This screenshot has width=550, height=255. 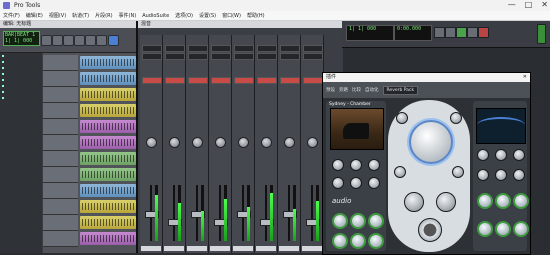 What do you see at coordinates (461, 32) in the screenshot?
I see `play-button` at bounding box center [461, 32].